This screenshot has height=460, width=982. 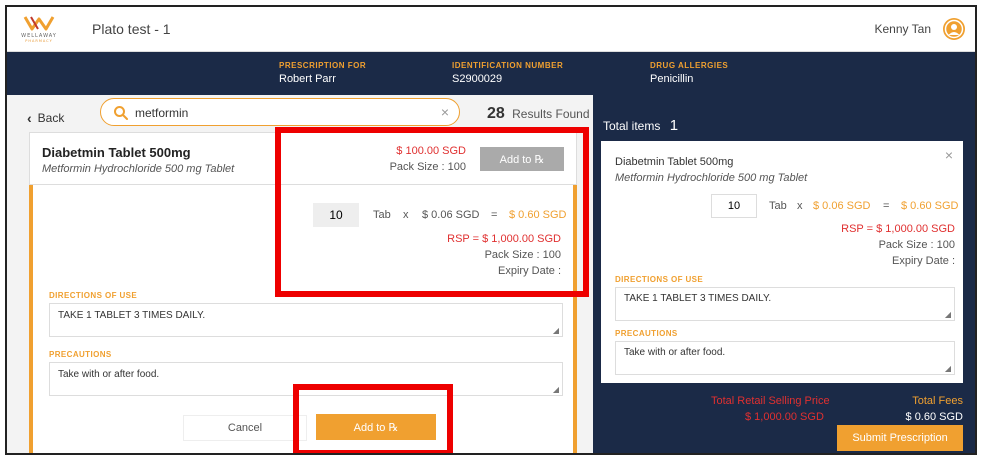 I want to click on precautions-label: PRECAUTIONS, so click(x=80, y=354).